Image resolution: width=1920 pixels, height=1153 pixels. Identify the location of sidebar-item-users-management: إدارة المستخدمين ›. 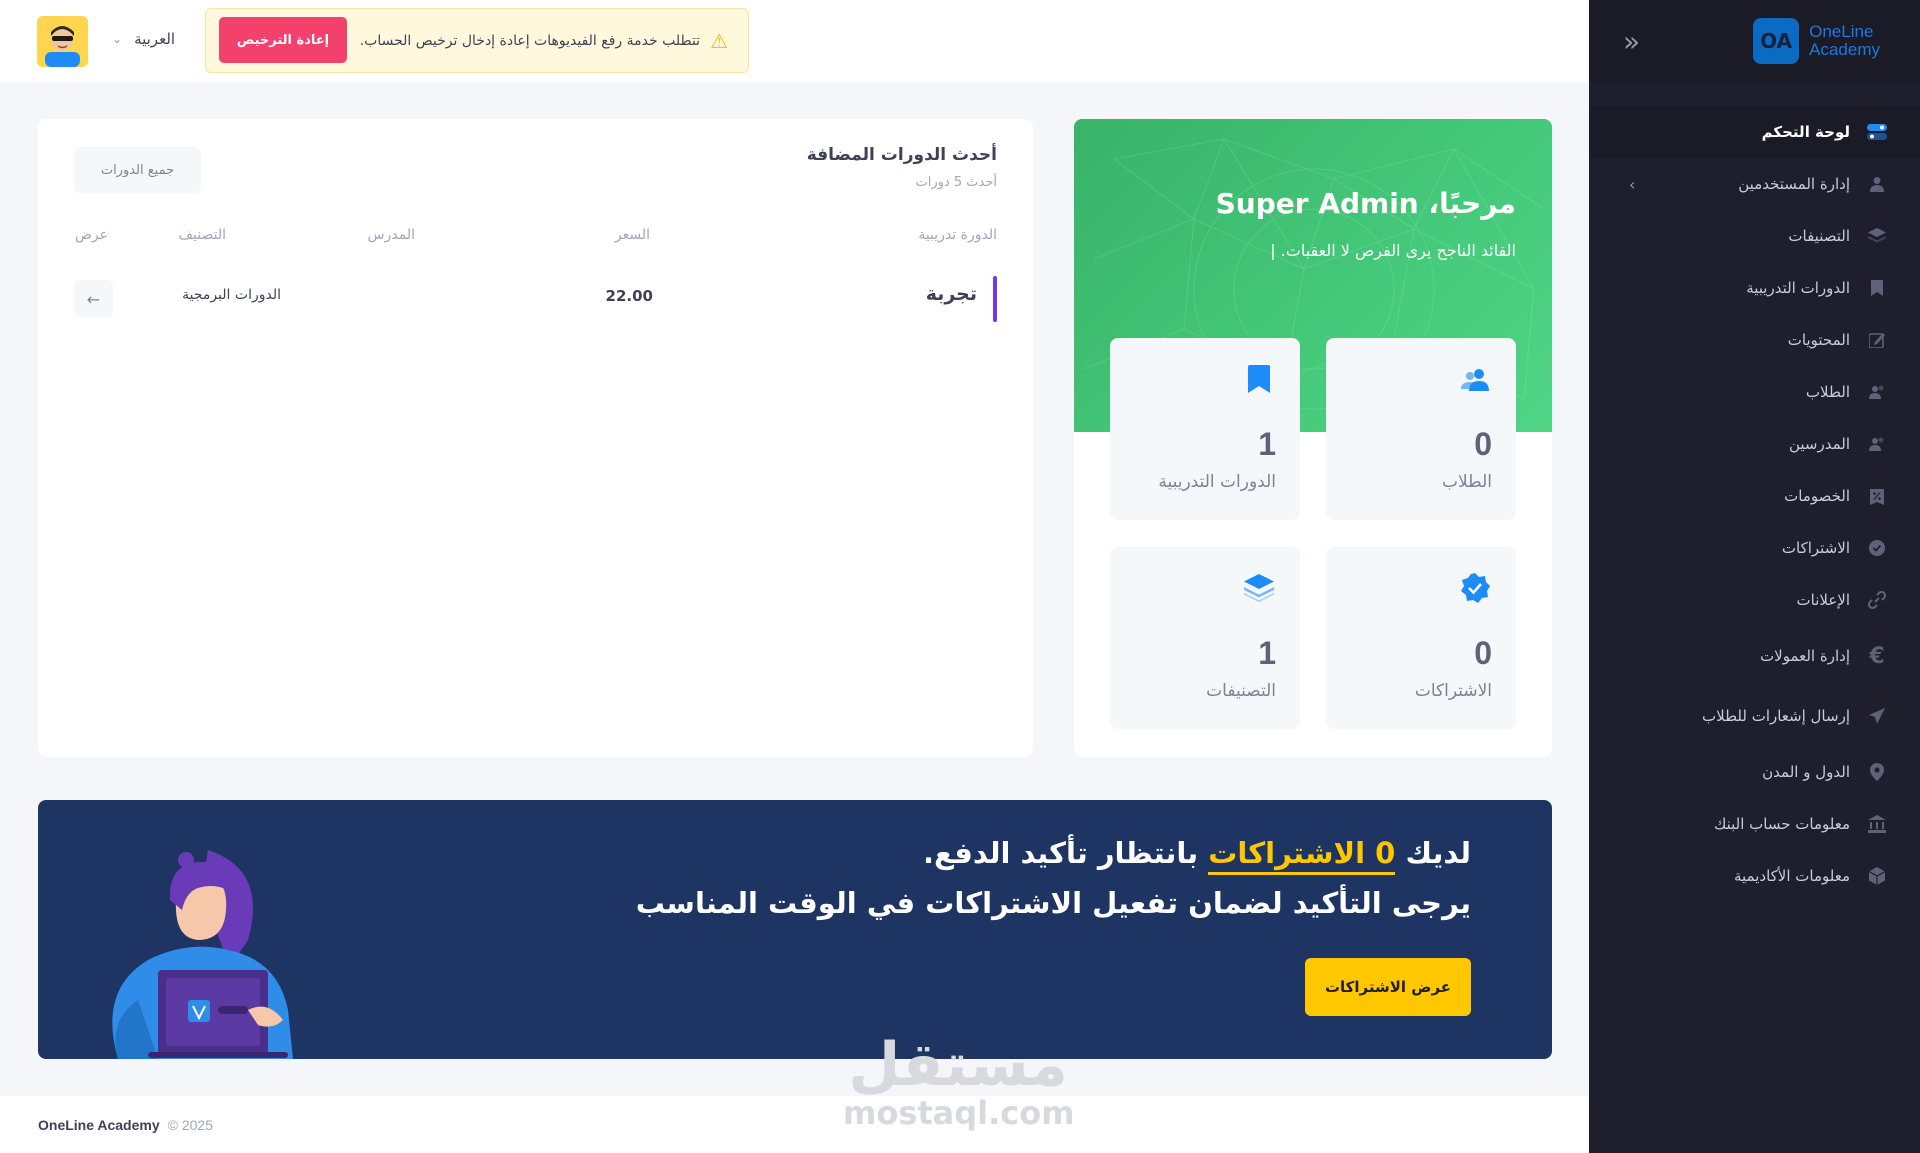
(1754, 184).